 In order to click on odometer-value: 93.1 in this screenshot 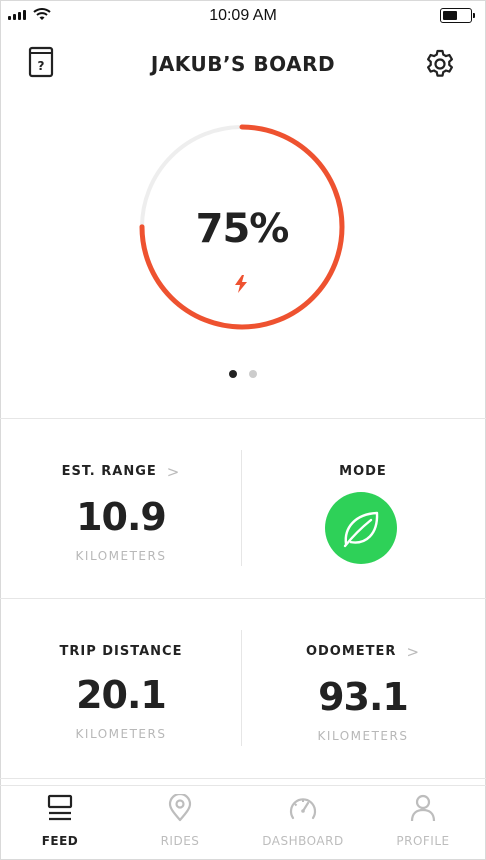, I will do `click(363, 696)`.